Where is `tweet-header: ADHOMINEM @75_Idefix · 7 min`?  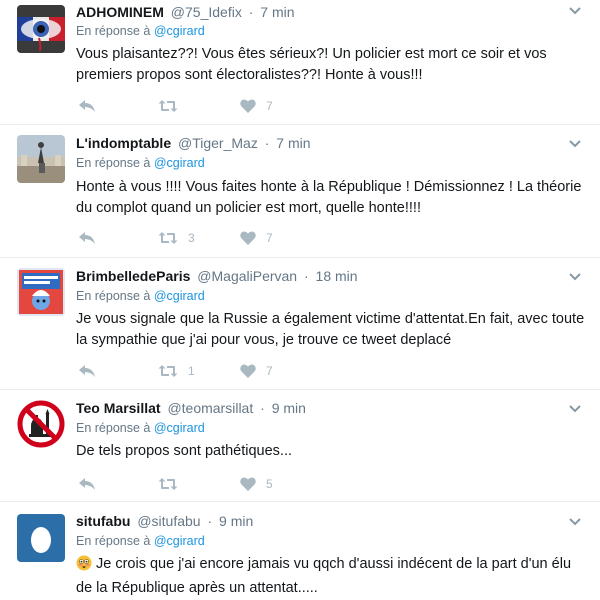
tweet-header: ADHOMINEM @75_Idefix · 7 min is located at coordinates (185, 12).